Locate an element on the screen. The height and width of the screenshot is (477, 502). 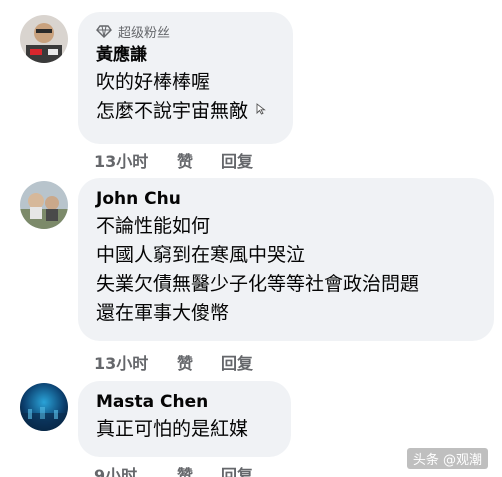
comment-text-line: 真正可怕的是紅媒 is located at coordinates (172, 429).